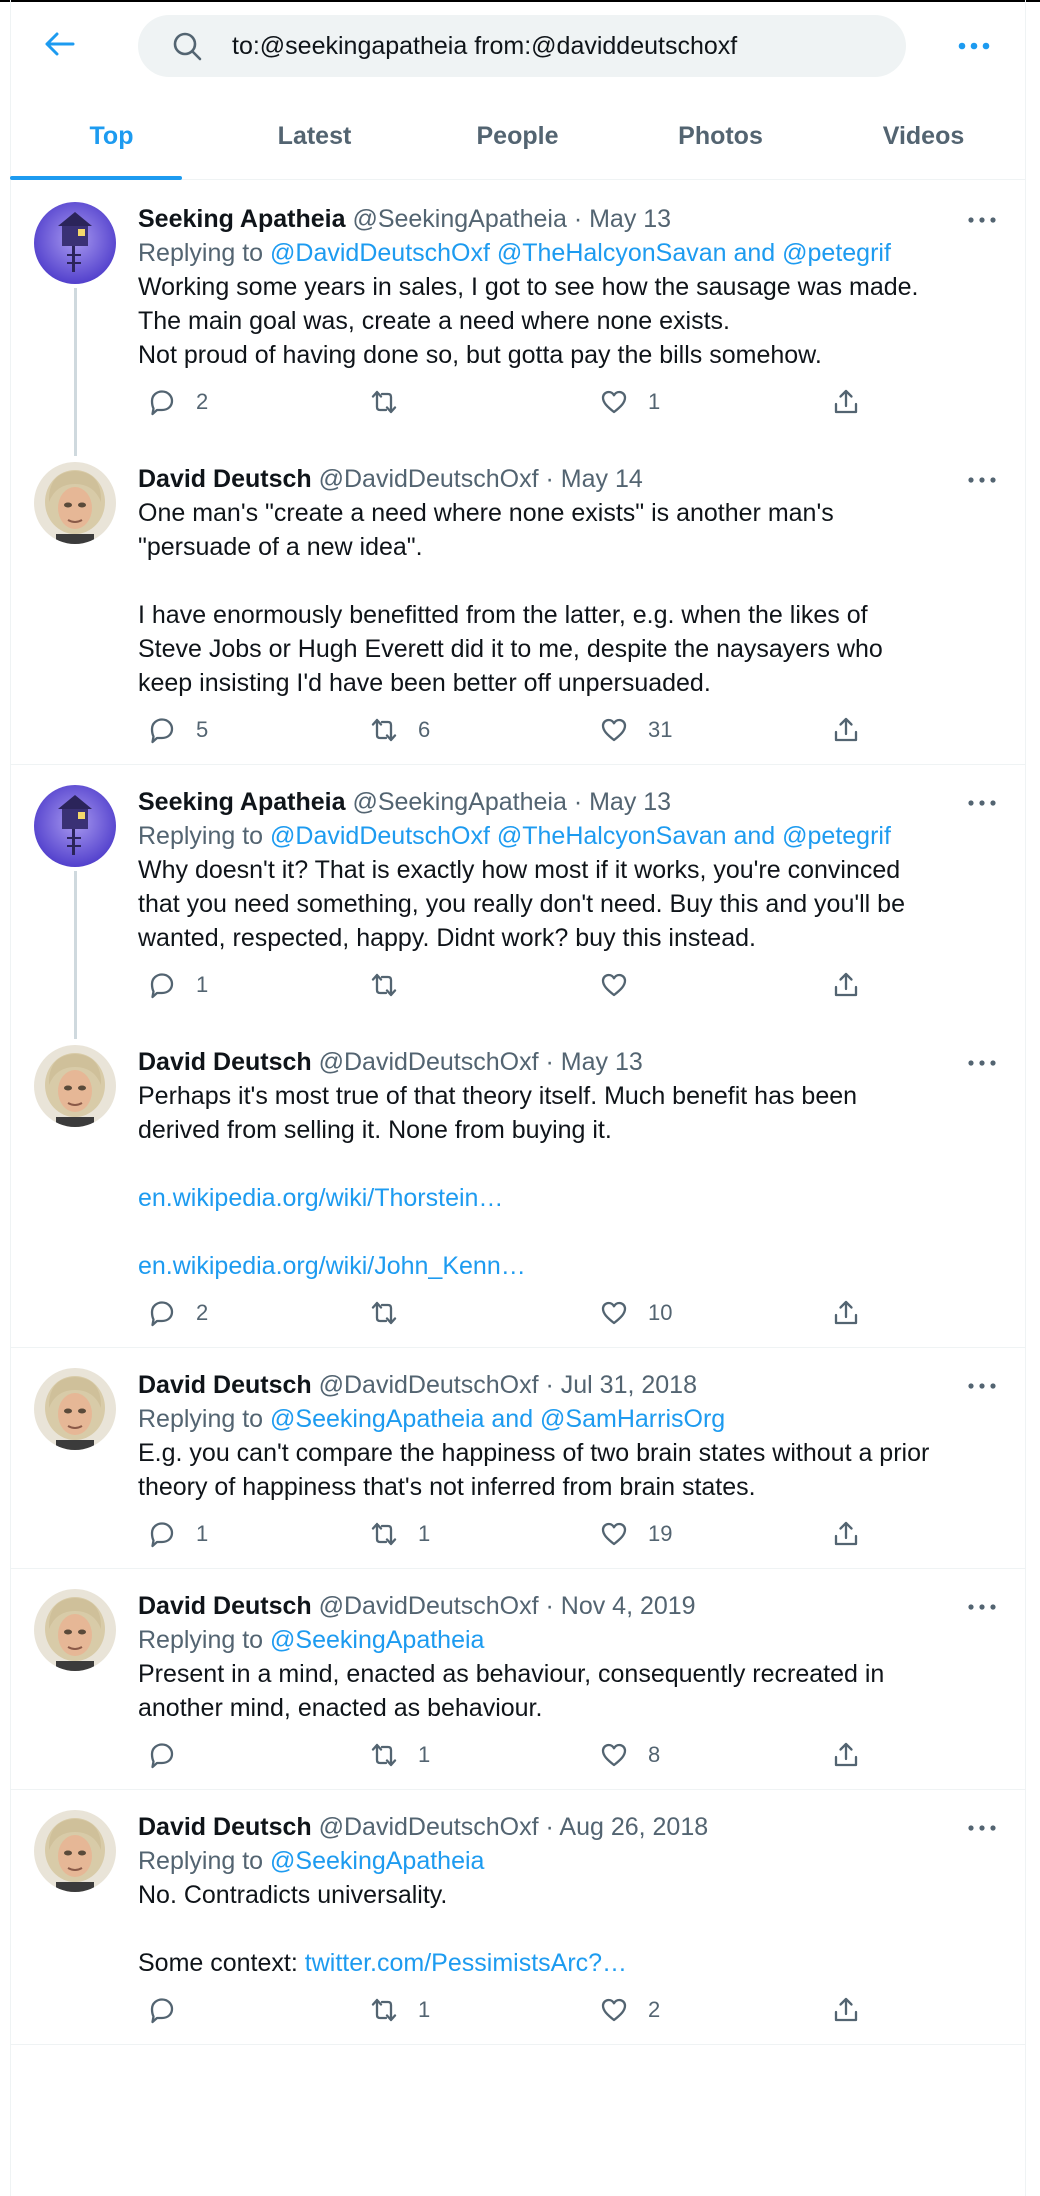 This screenshot has width=1040, height=2196. What do you see at coordinates (614, 1534) in the screenshot?
I see `heart-icon` at bounding box center [614, 1534].